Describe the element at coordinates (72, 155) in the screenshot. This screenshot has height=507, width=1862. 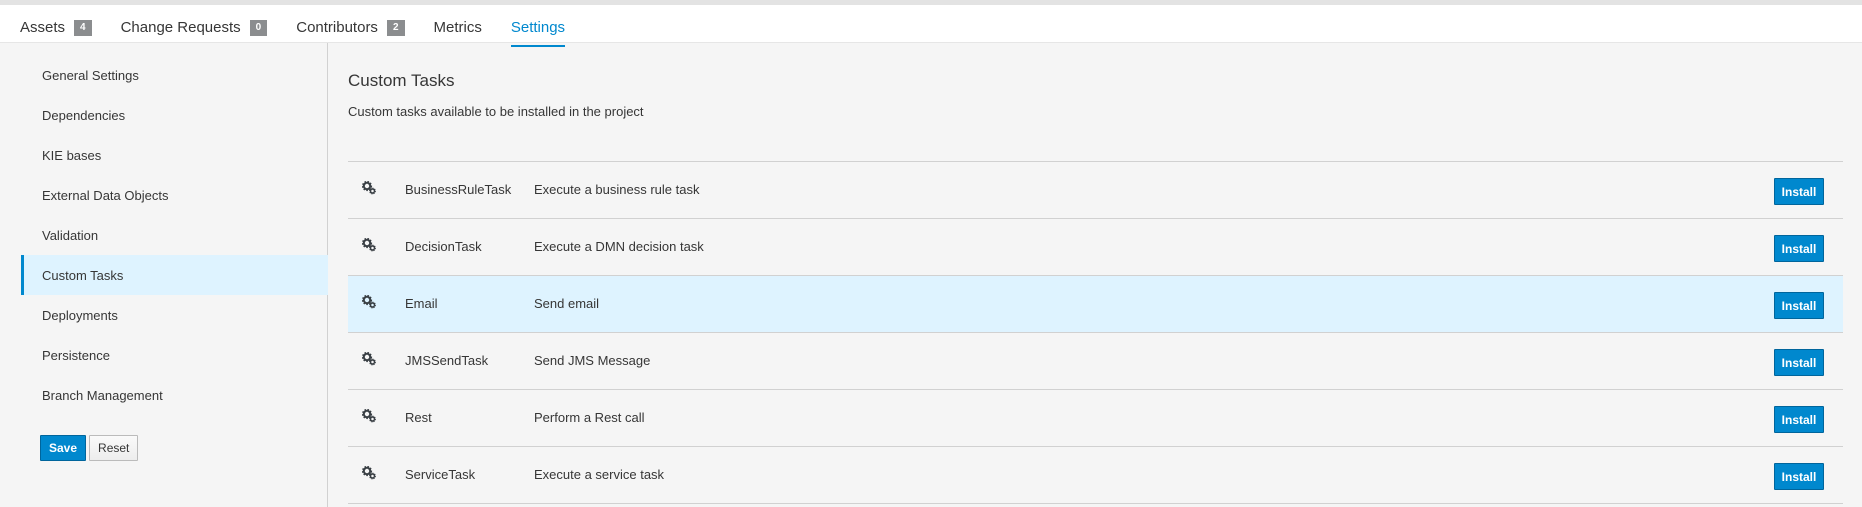
I see `sidebar-item-label: KIE bases` at that location.